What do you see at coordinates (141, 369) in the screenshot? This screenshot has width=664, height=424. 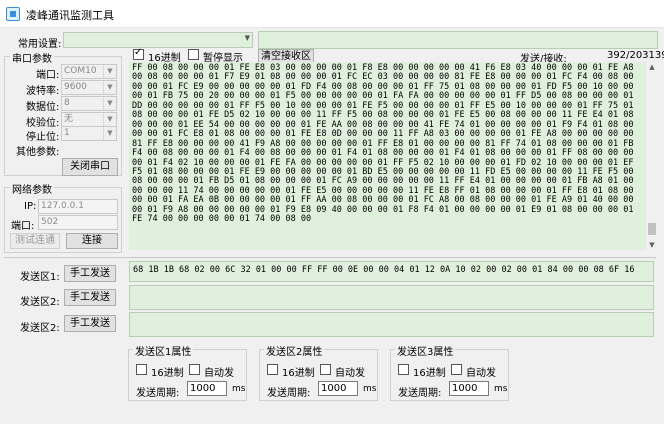 I see `send1-hex-checkbox` at bounding box center [141, 369].